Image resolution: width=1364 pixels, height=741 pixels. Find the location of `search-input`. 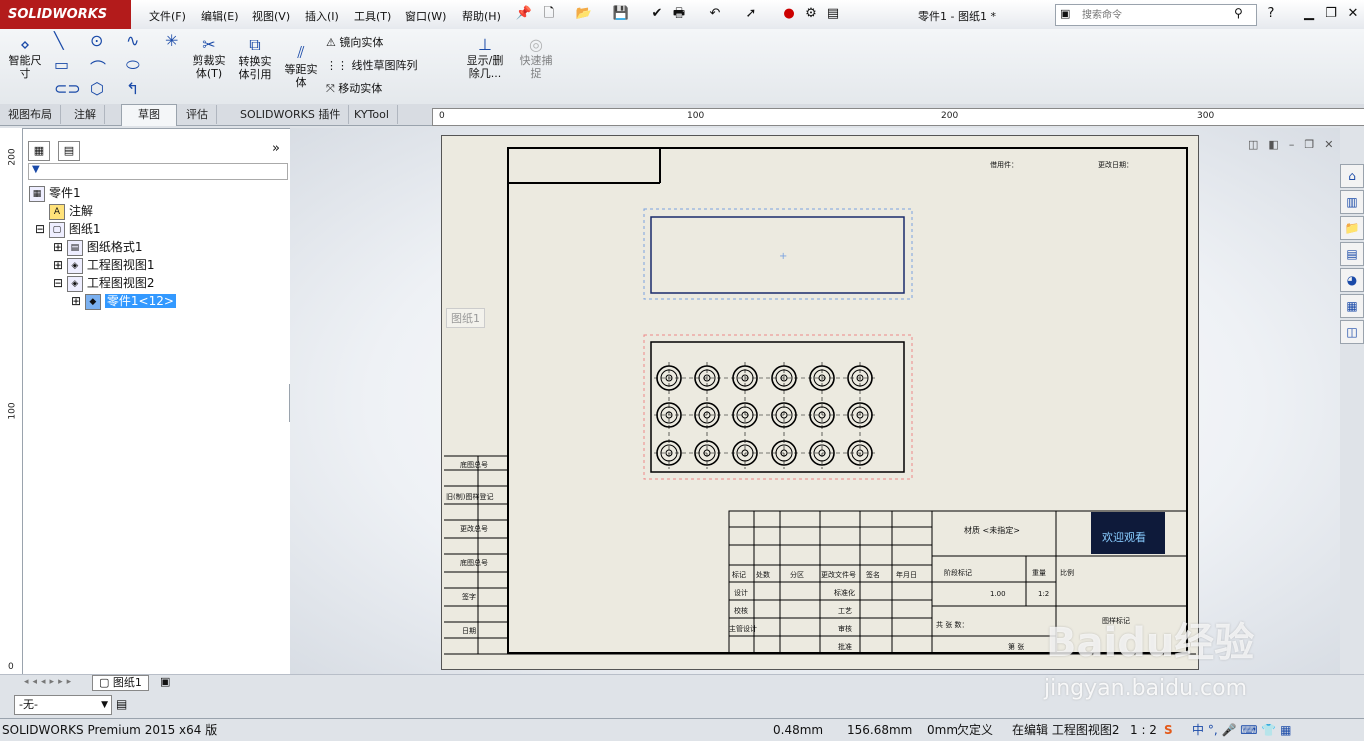

search-input is located at coordinates (1157, 15).